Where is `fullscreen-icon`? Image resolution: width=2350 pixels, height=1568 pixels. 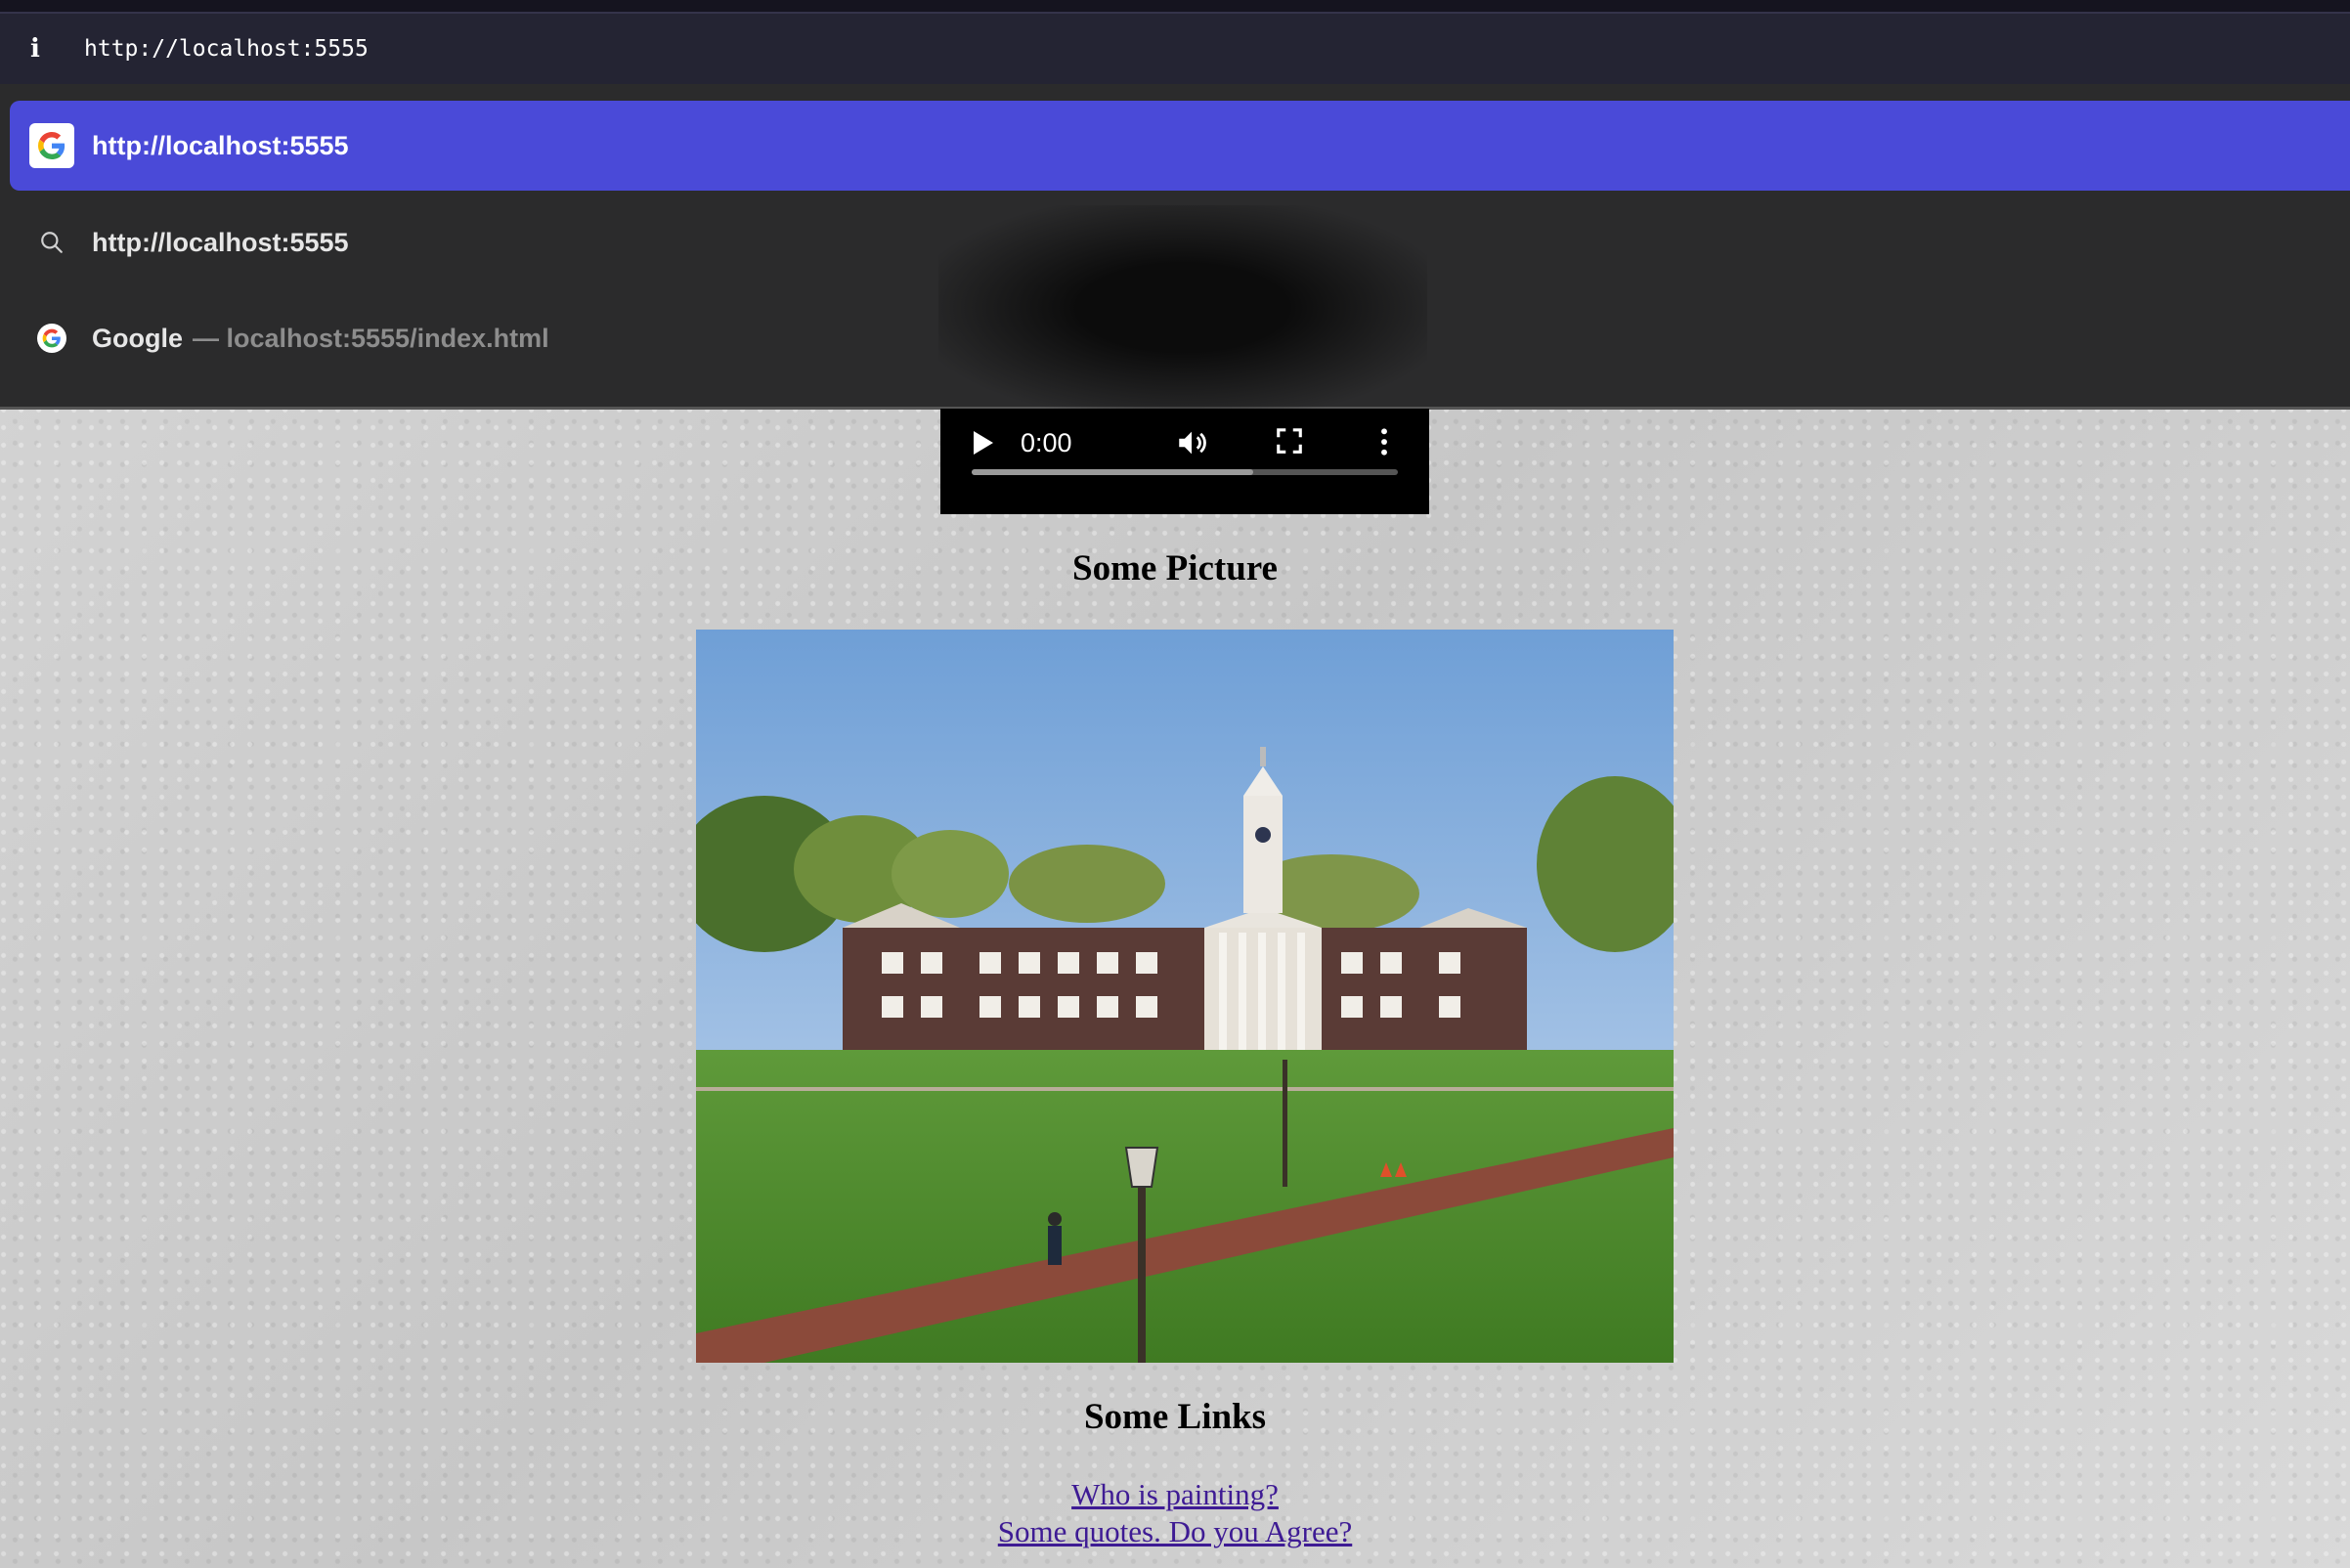
fullscreen-icon is located at coordinates (1289, 443).